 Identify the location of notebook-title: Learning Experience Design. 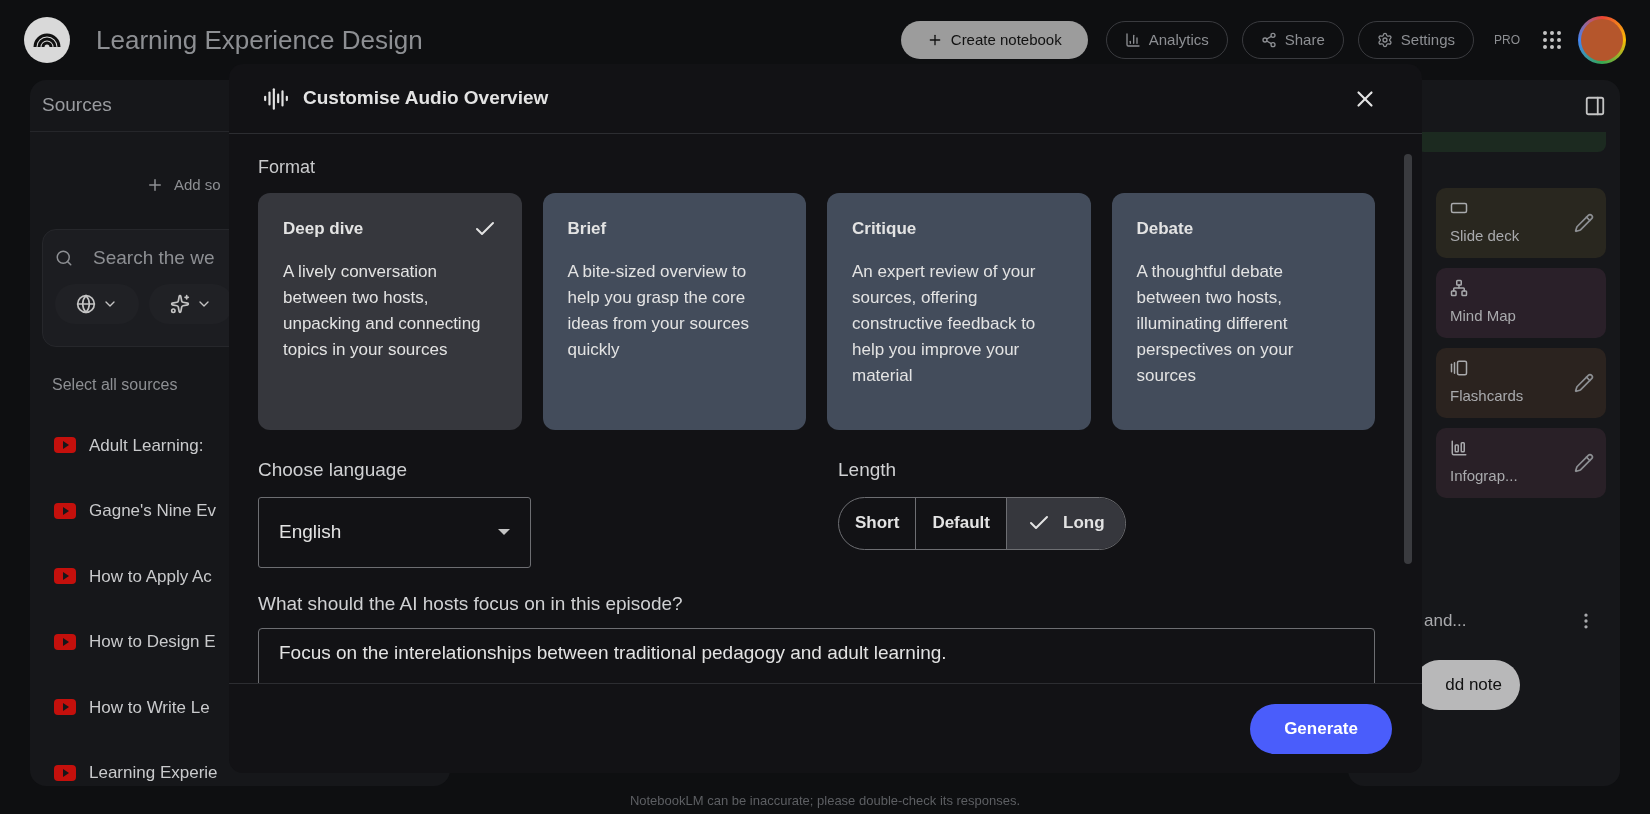
(259, 40).